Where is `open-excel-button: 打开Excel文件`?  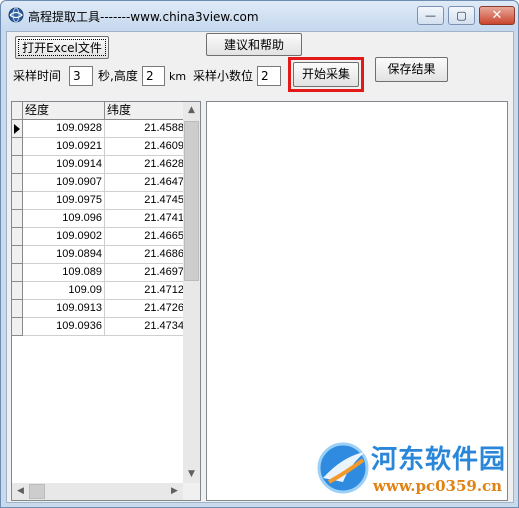
open-excel-button: 打开Excel文件 is located at coordinates (62, 47).